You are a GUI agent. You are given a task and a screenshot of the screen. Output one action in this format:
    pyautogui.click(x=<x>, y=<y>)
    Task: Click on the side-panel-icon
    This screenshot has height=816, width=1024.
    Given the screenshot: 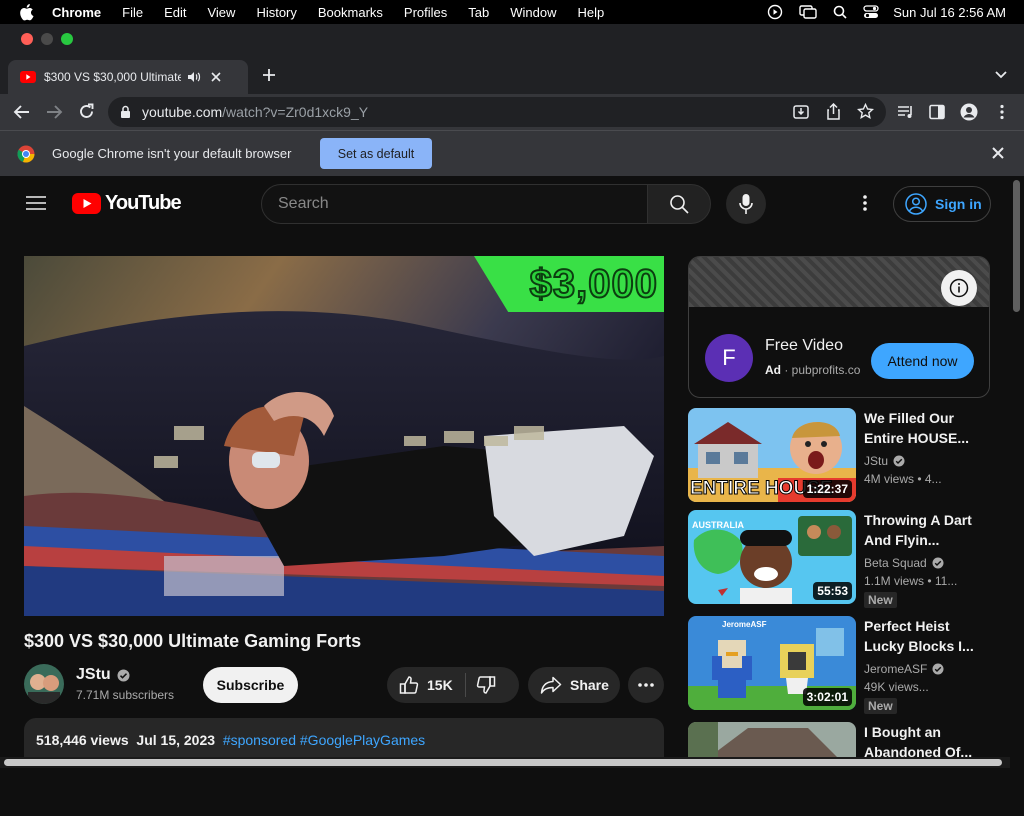 What is the action you would take?
    pyautogui.click(x=937, y=112)
    